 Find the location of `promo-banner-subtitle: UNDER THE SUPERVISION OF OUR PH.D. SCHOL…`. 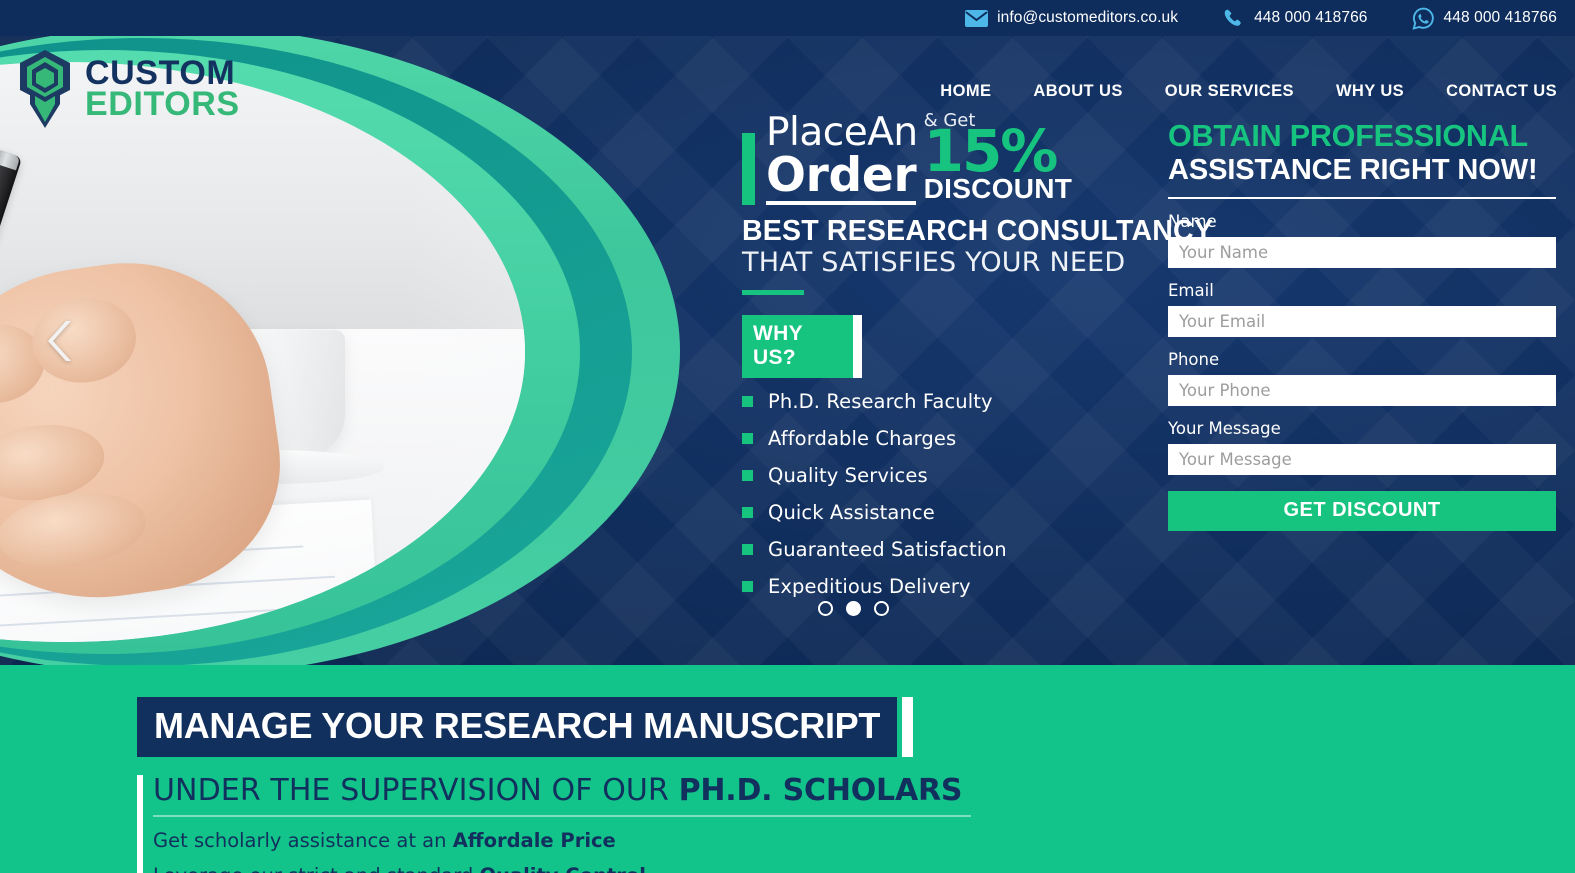

promo-banner-subtitle: UNDER THE SUPERVISION OF OUR PH.D. SCHOL… is located at coordinates (562, 795).